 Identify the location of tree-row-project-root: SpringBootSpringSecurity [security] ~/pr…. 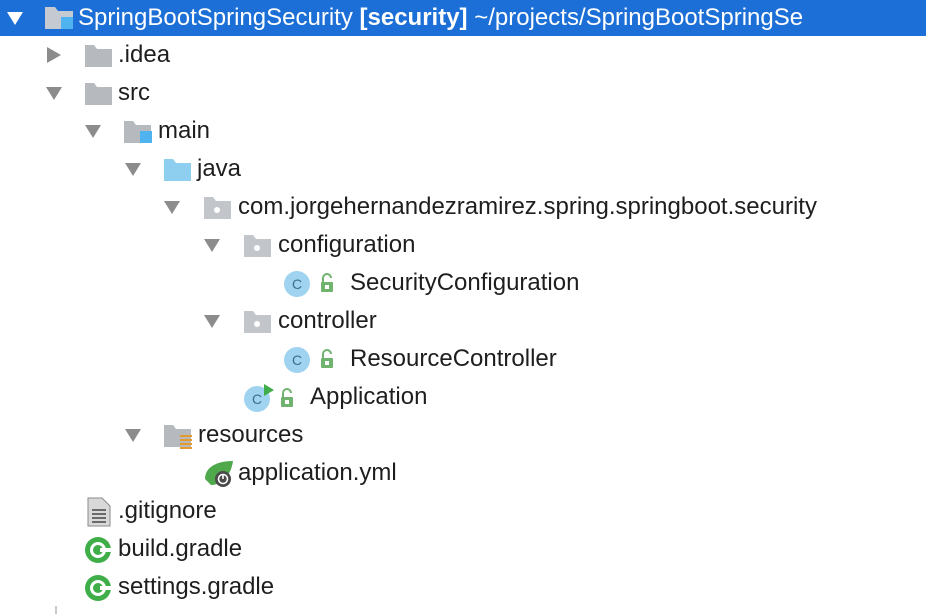
(463, 18).